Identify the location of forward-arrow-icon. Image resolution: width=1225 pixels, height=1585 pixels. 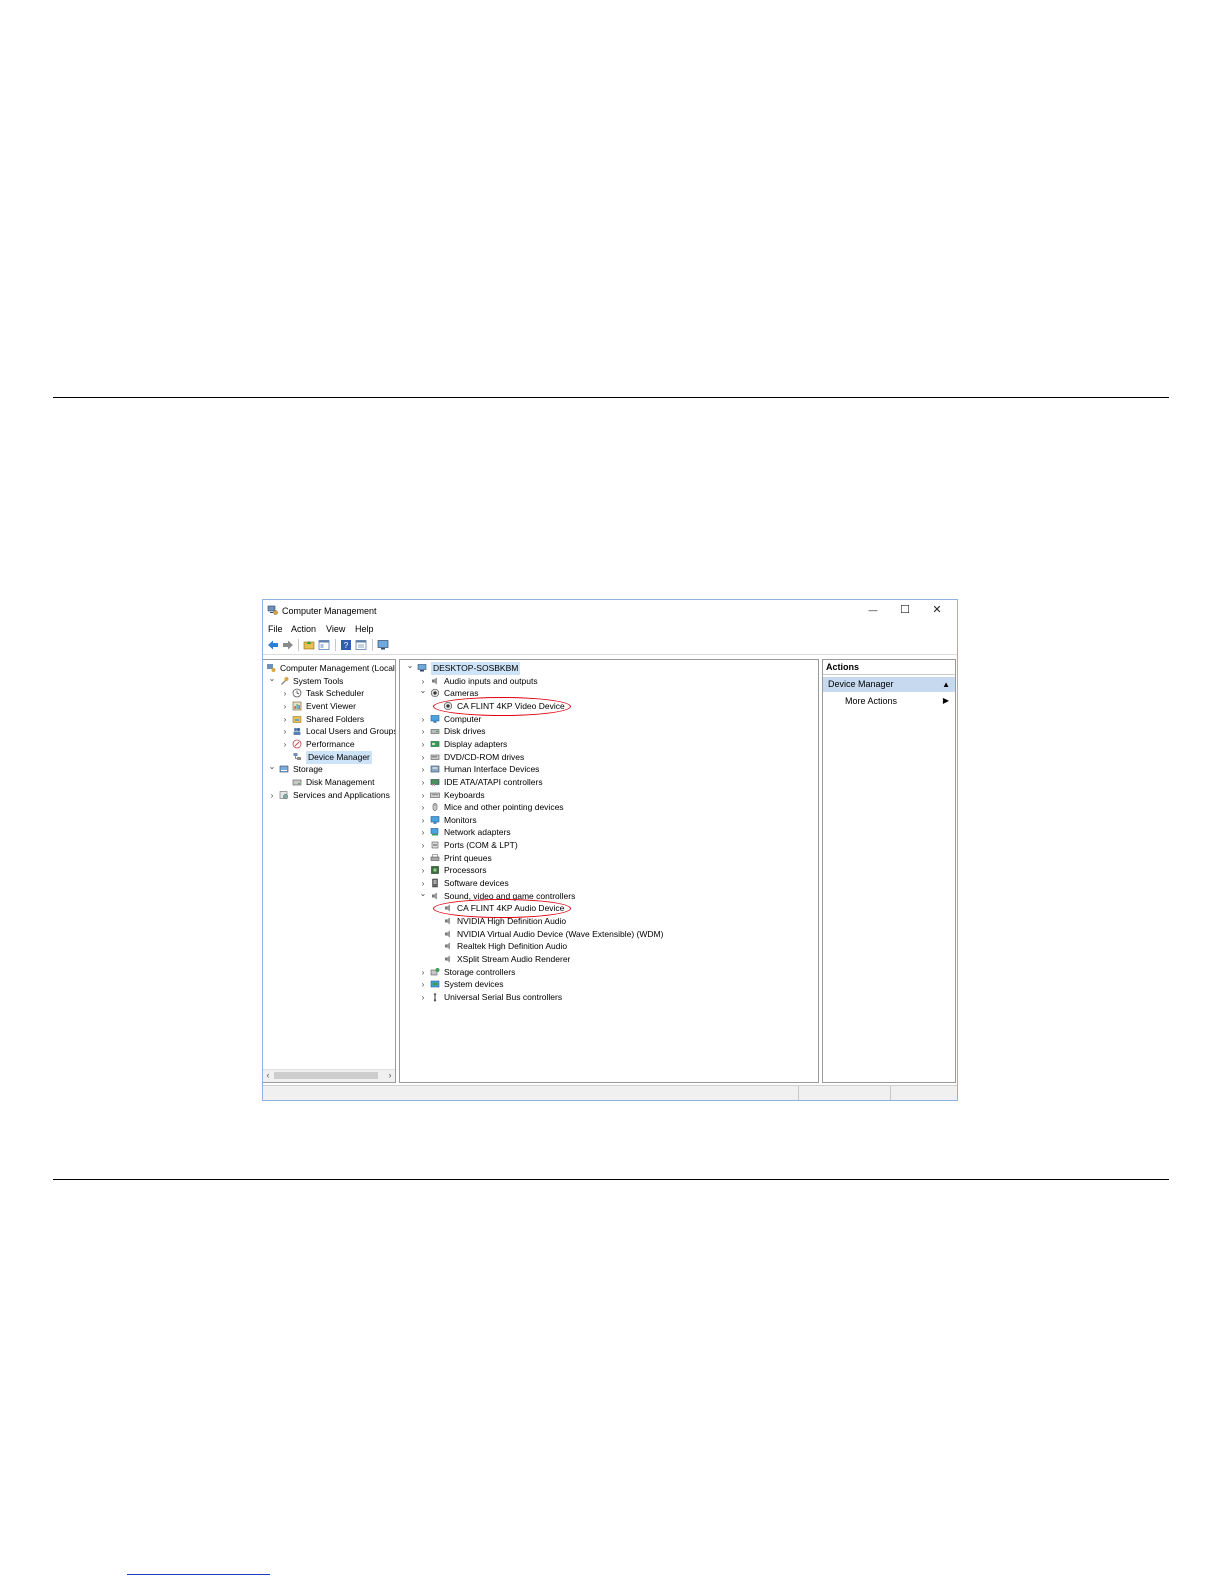
(288, 645).